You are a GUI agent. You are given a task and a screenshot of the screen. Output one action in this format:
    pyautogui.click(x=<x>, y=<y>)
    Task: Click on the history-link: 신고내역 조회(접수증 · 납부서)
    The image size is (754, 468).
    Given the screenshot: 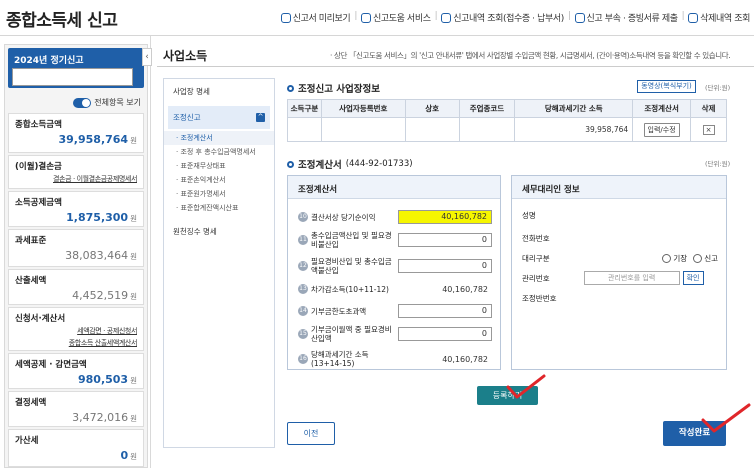 What is the action you would take?
    pyautogui.click(x=502, y=17)
    